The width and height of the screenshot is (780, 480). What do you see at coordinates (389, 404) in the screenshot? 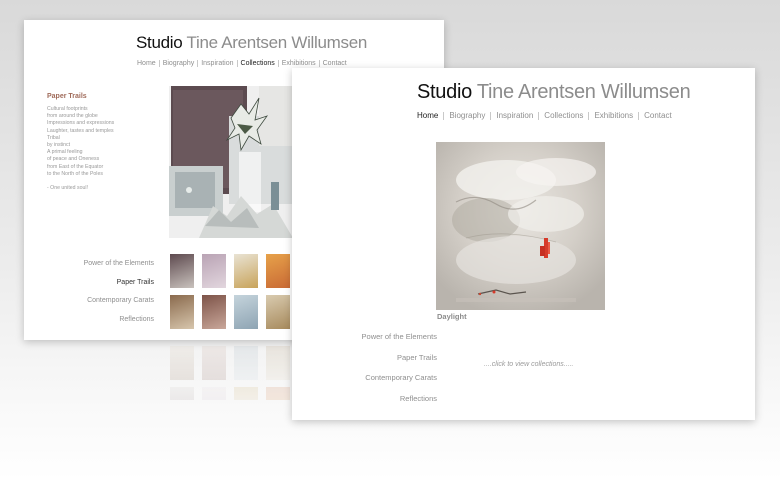
I see `collection-link: Reflections` at bounding box center [389, 404].